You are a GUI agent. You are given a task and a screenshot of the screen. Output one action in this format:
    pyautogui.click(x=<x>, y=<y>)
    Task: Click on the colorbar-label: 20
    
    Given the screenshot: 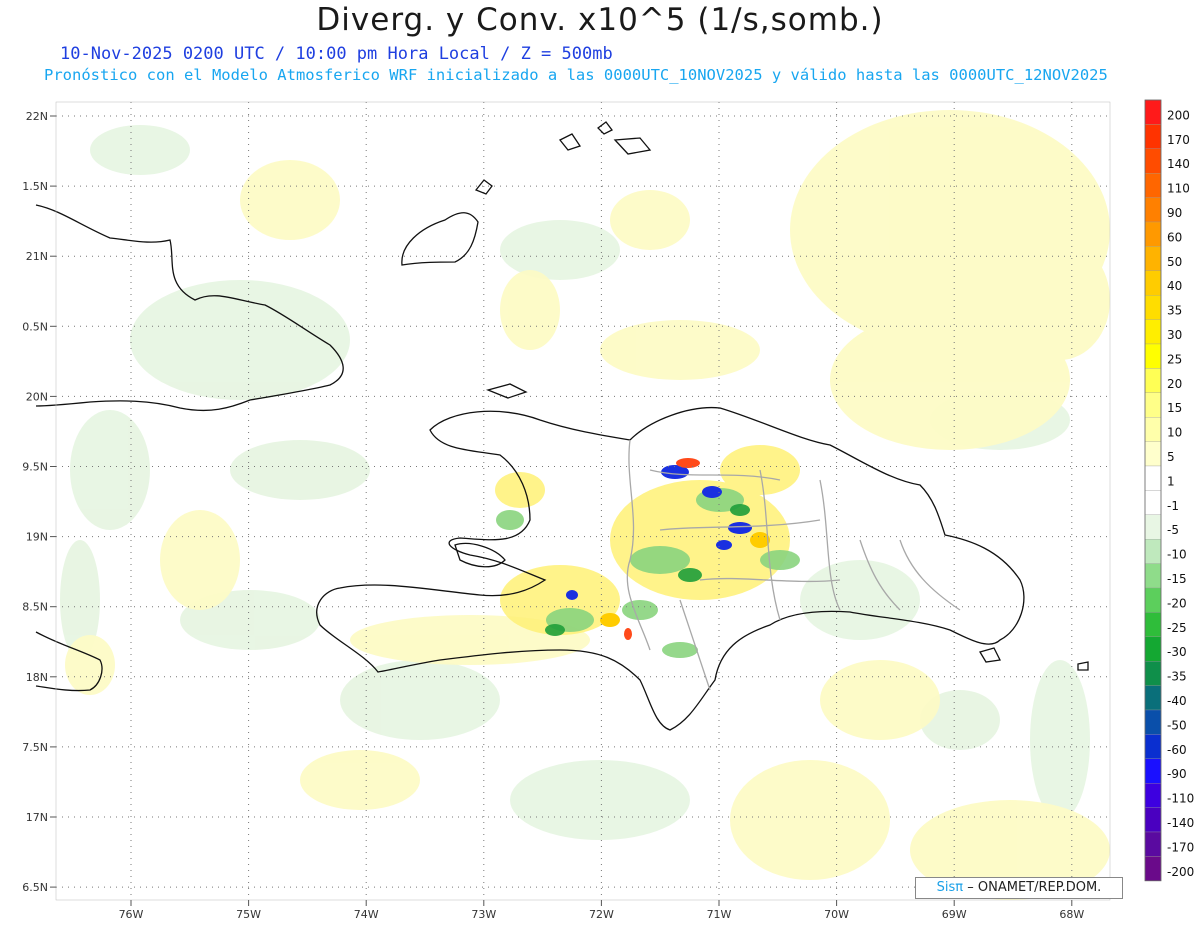 What is the action you would take?
    pyautogui.click(x=1174, y=384)
    